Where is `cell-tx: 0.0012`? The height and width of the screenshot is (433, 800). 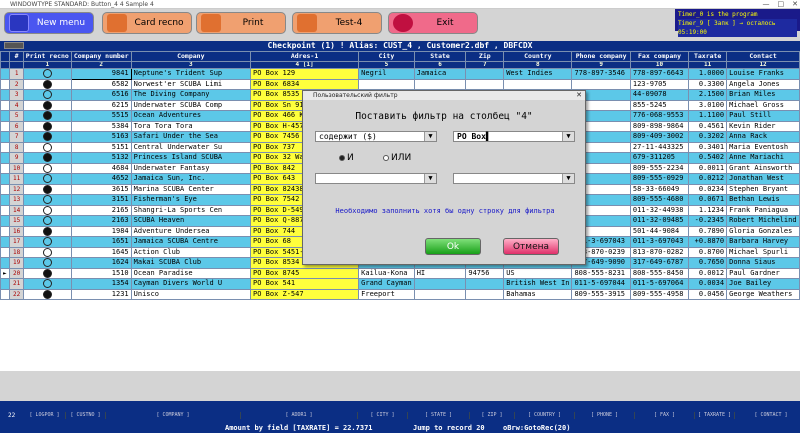
cell-tx: 0.0012 is located at coordinates (708, 273).